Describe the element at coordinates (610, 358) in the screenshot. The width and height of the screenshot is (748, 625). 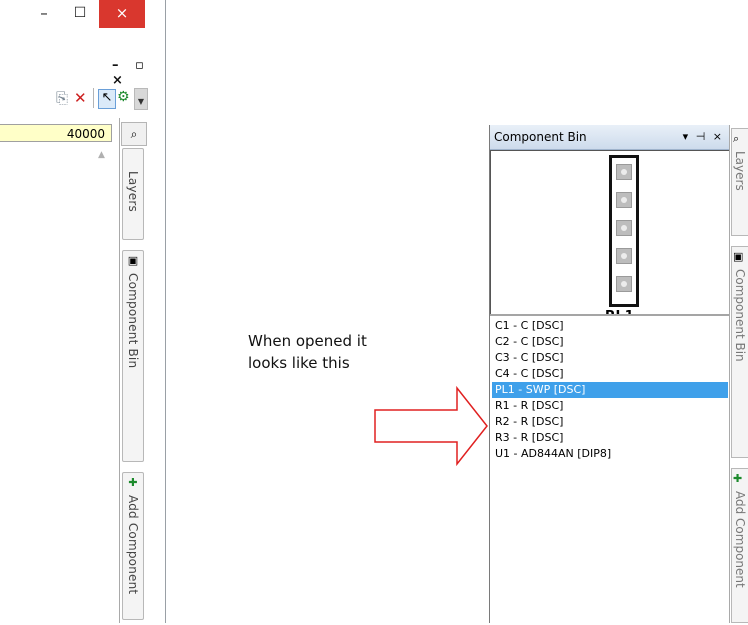
I see `list-item: C3 - C [DSC]` at that location.